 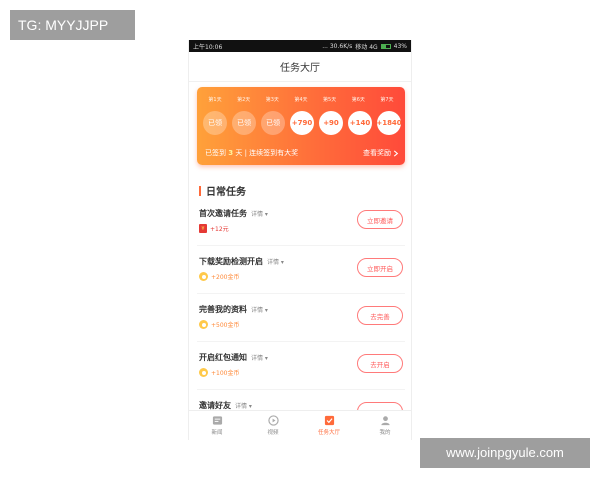 What do you see at coordinates (208, 47) in the screenshot?
I see `status-time: 上午10:06` at bounding box center [208, 47].